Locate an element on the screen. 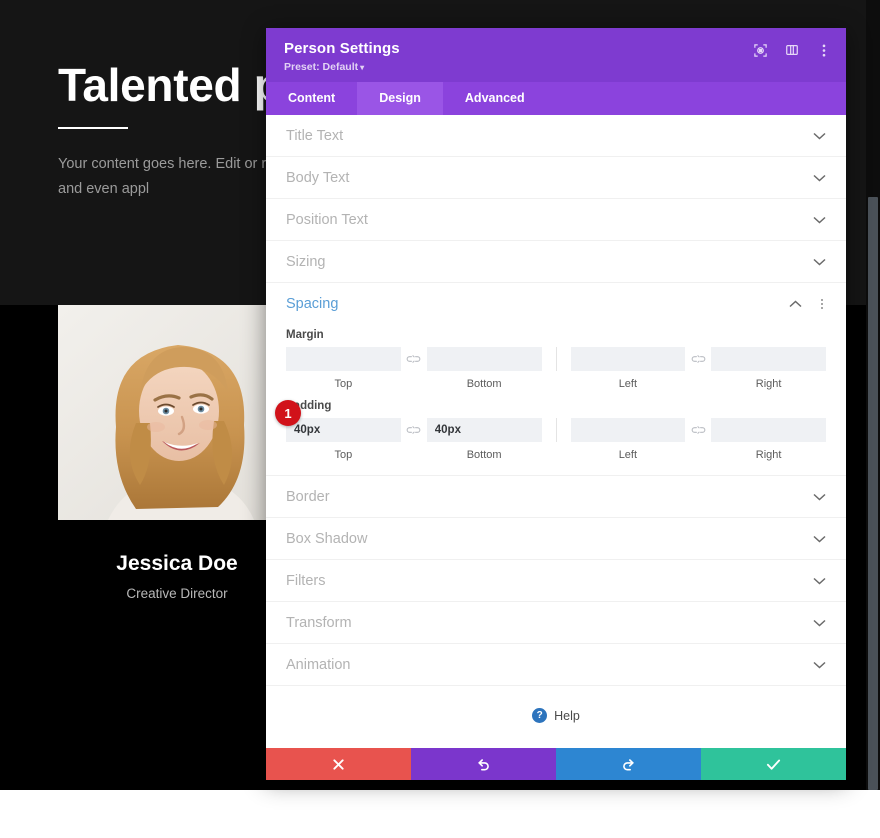 The height and width of the screenshot is (838, 880). modal-title: Person Settings is located at coordinates (342, 48).